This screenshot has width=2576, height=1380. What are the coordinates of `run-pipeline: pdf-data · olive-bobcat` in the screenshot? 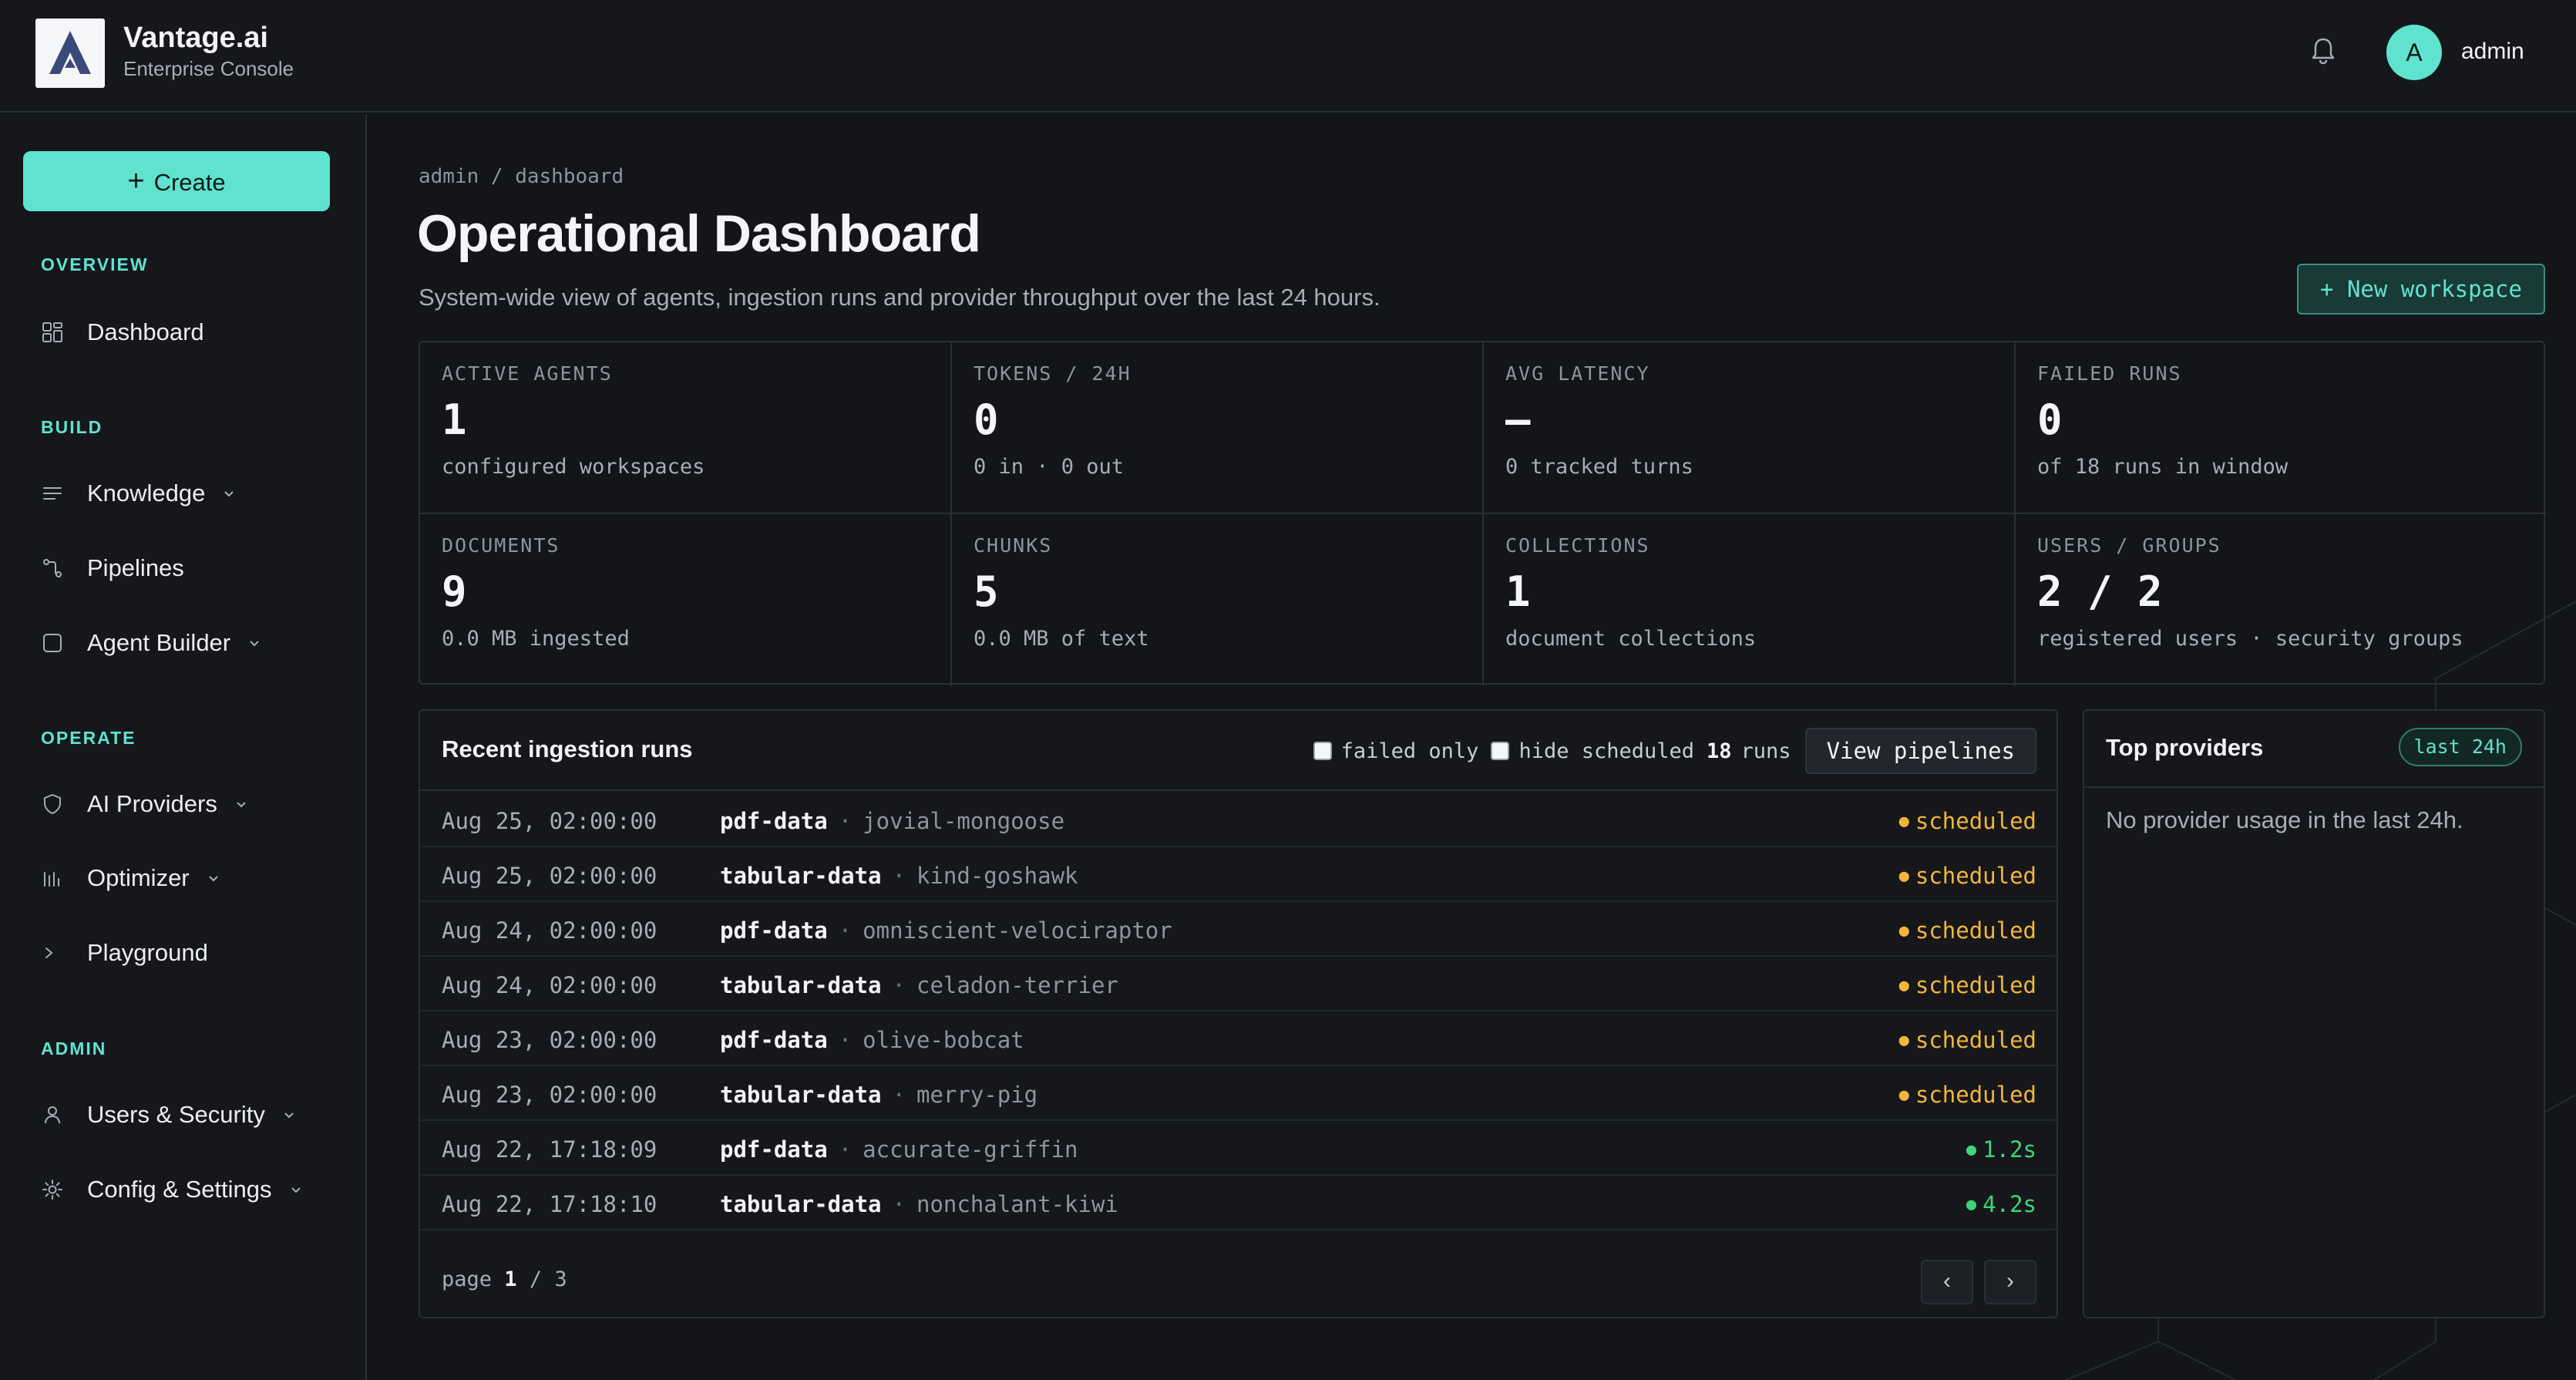 It's located at (872, 1040).